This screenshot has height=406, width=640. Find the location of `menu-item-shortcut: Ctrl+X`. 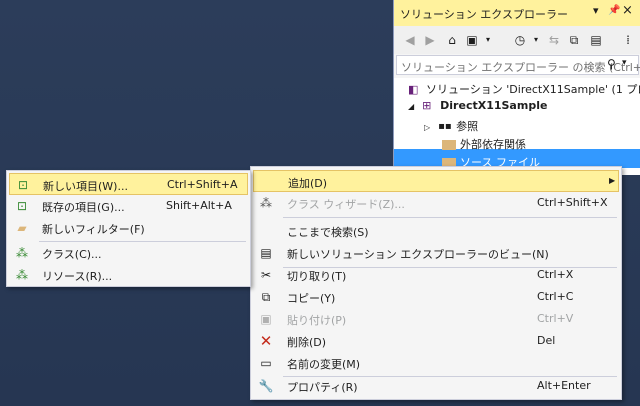

menu-item-shortcut: Ctrl+X is located at coordinates (555, 274).